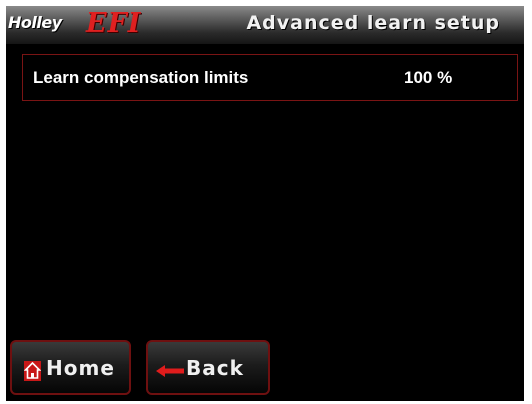 Image resolution: width=532 pixels, height=404 pixels. I want to click on logo-efi-text: EFI, so click(114, 23).